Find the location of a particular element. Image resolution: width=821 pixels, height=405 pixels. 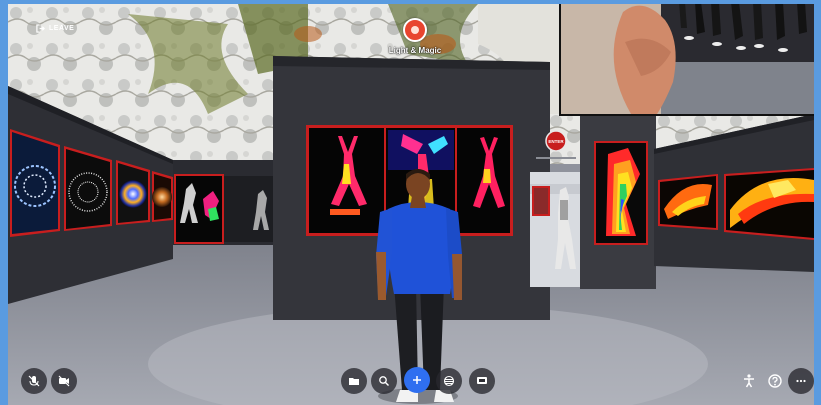

artwork-right-rainbow is located at coordinates (621, 193).